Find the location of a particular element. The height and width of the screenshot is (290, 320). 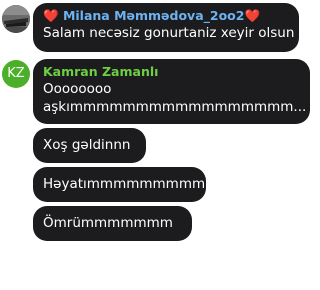

message-text: Xoş gəldinnn is located at coordinates (87, 145).